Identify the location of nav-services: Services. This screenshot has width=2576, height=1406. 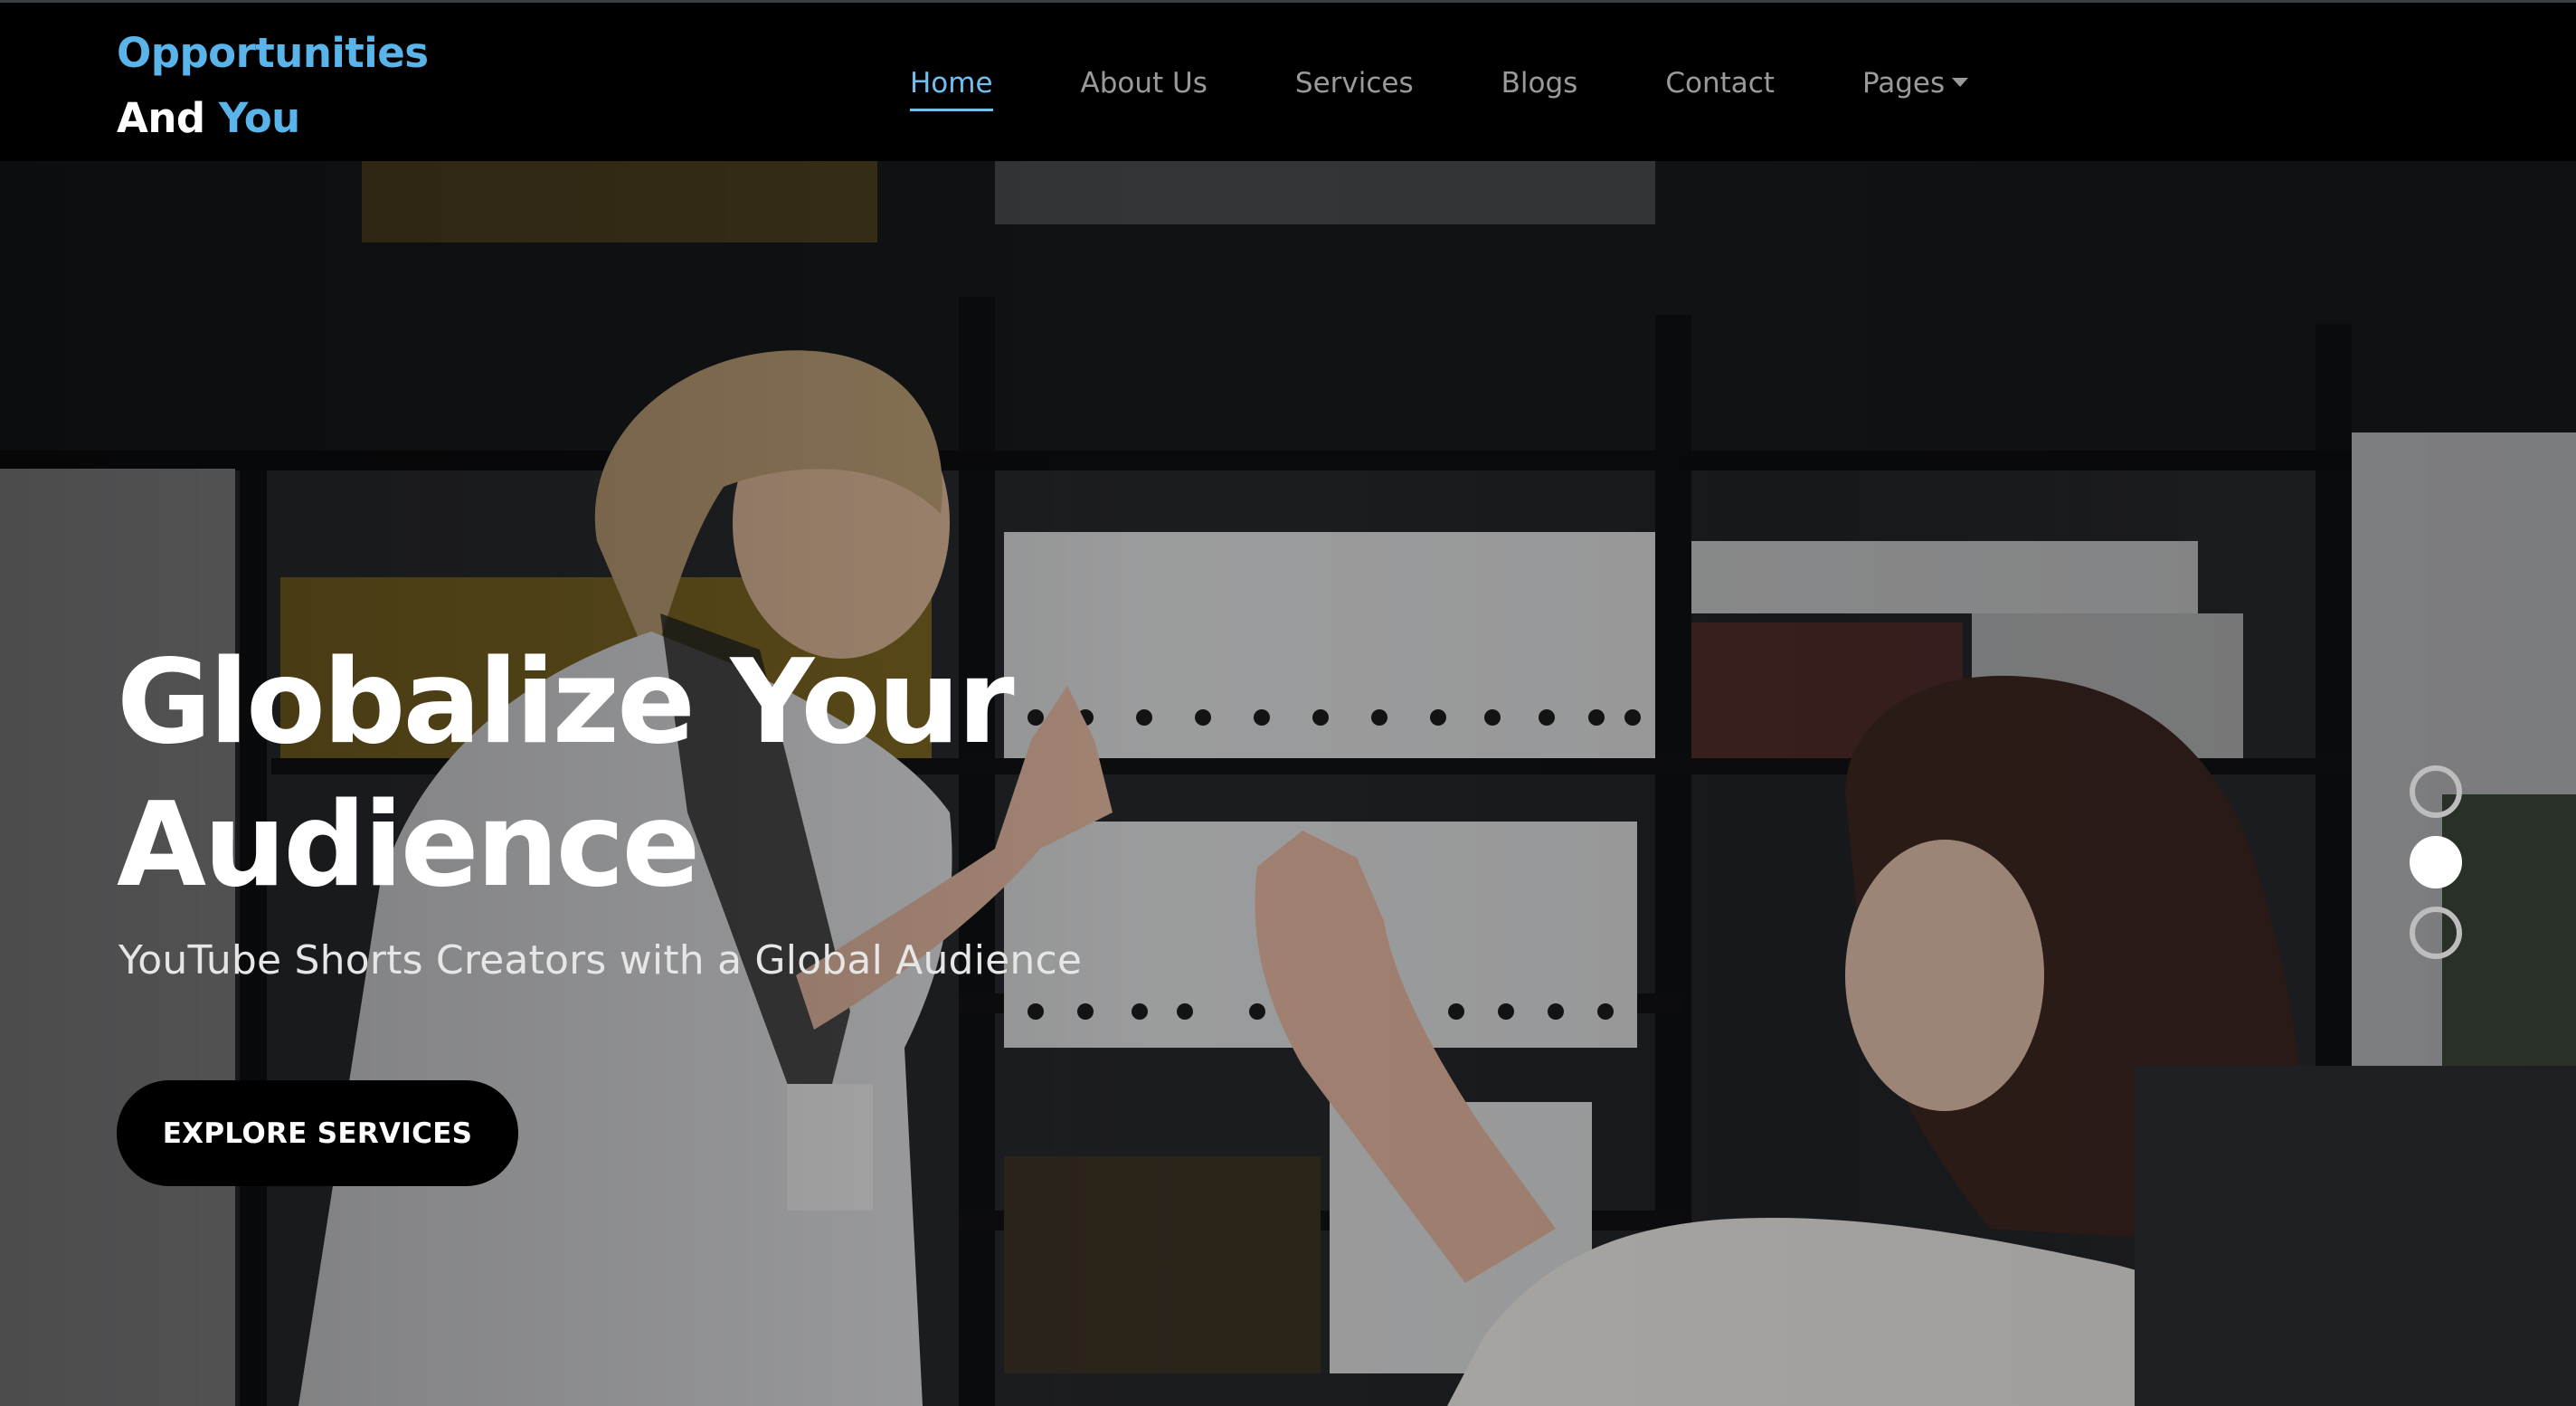
(1355, 84).